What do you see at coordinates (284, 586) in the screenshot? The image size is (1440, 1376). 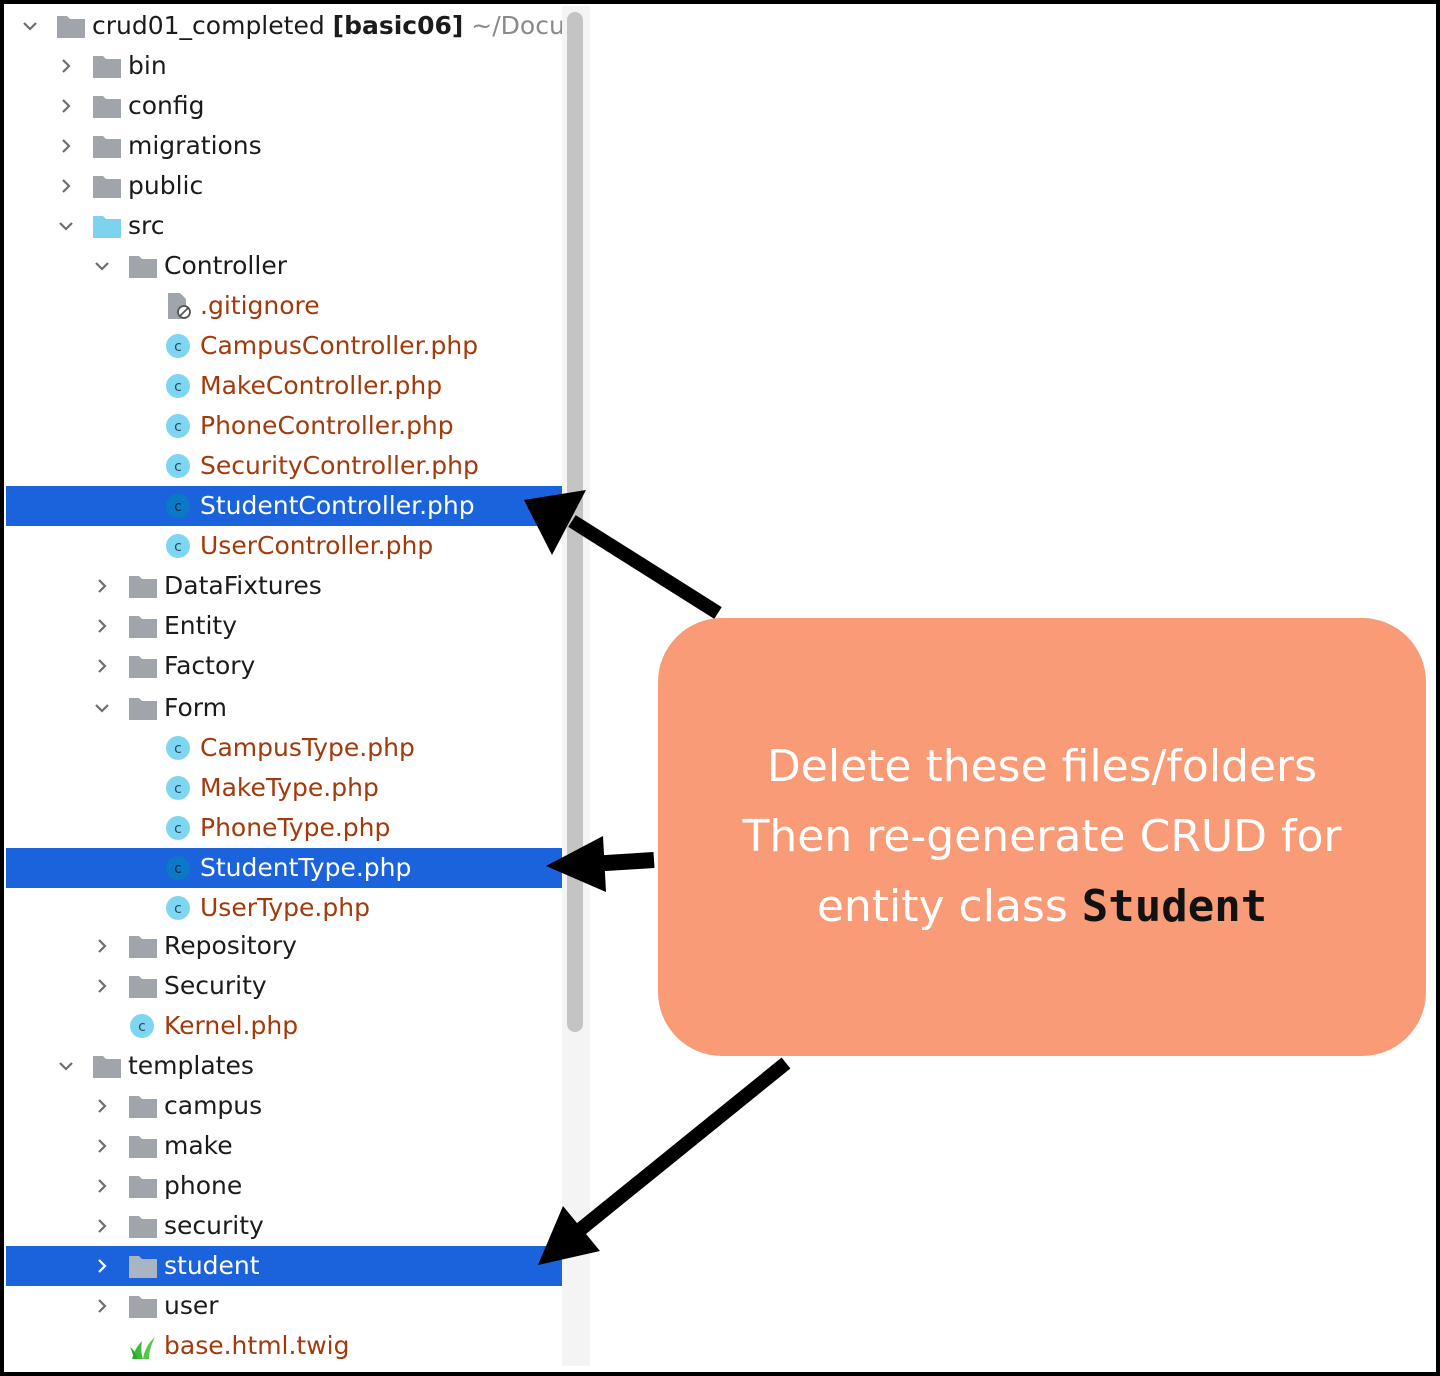 I see `tree-item-datafixtures: DataFixtures` at bounding box center [284, 586].